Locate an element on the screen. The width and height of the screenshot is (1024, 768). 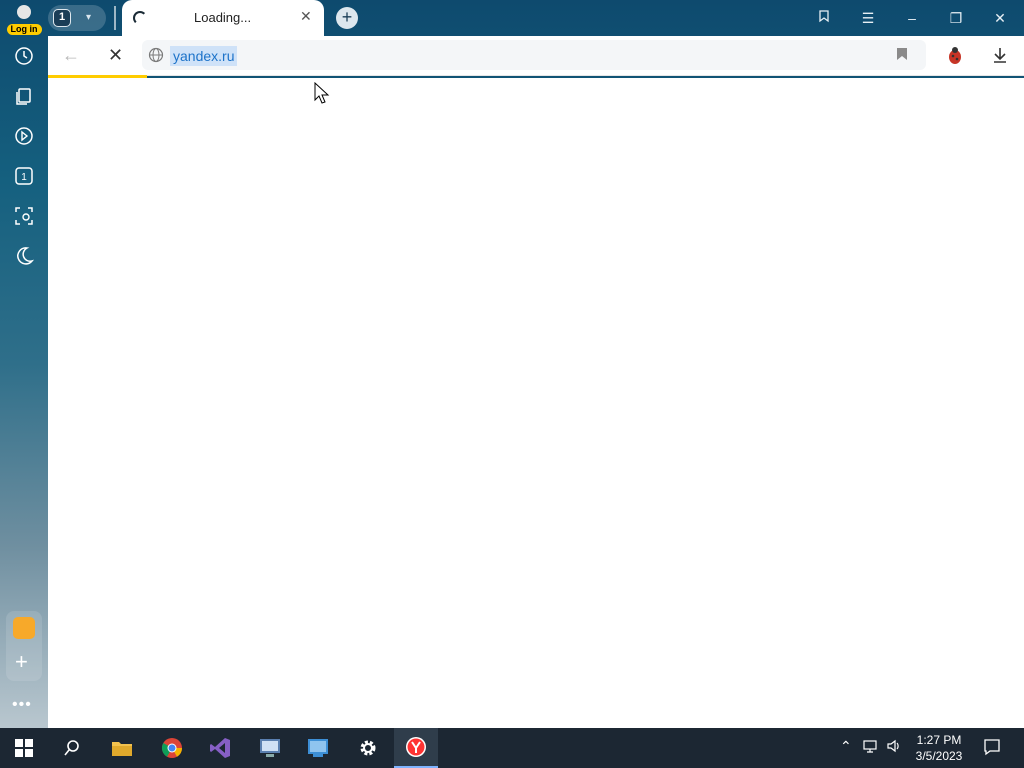
taskbar-clock: 1:27 PM 3/5/2023 is located at coordinates (939, 748).